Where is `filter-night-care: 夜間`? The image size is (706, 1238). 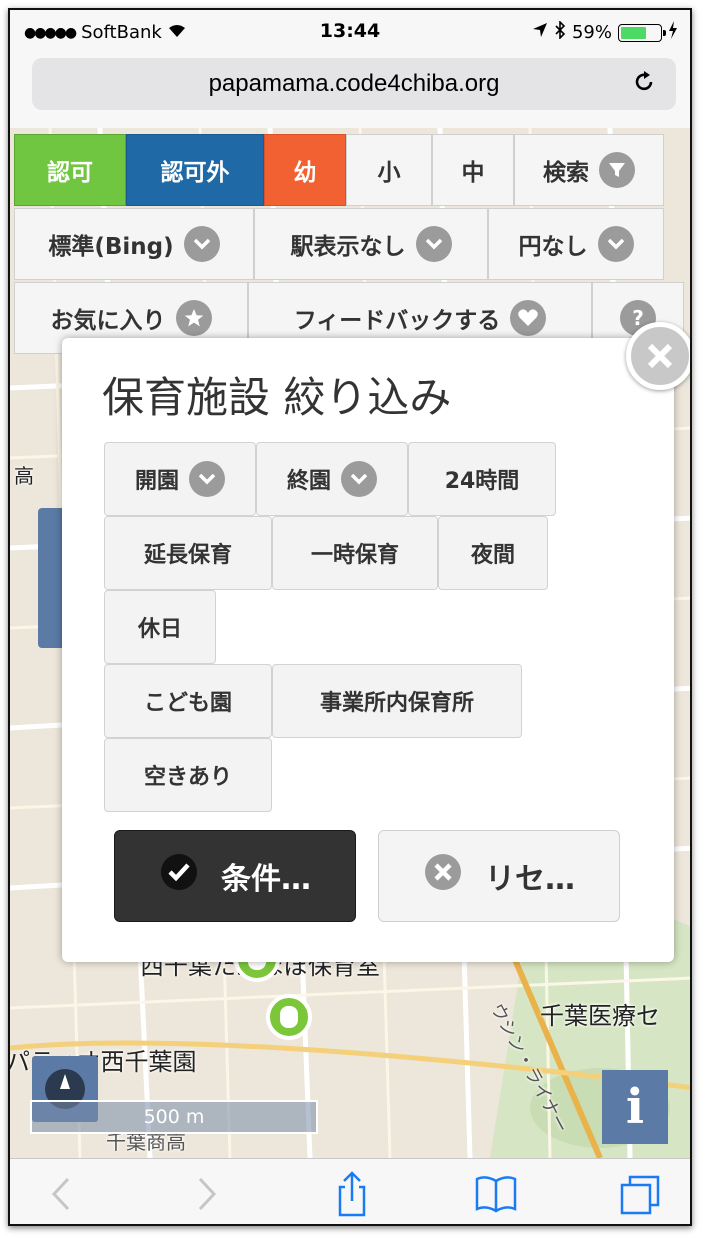
filter-night-care: 夜間 is located at coordinates (493, 553).